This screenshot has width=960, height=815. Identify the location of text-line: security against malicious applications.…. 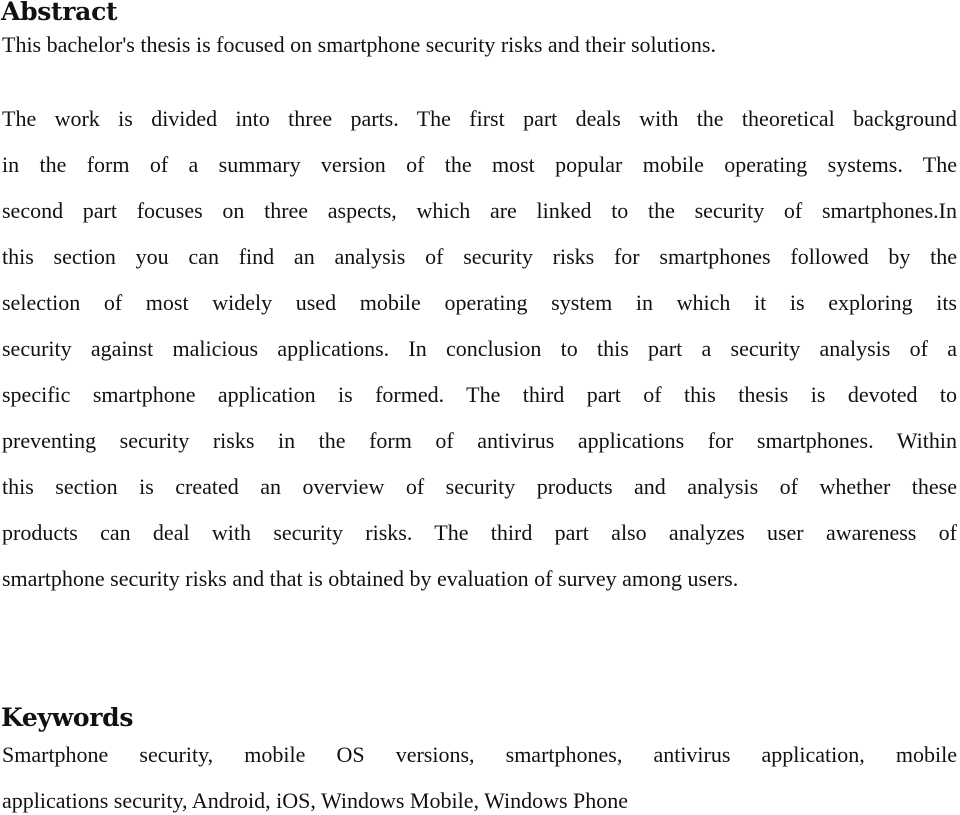
(479, 348).